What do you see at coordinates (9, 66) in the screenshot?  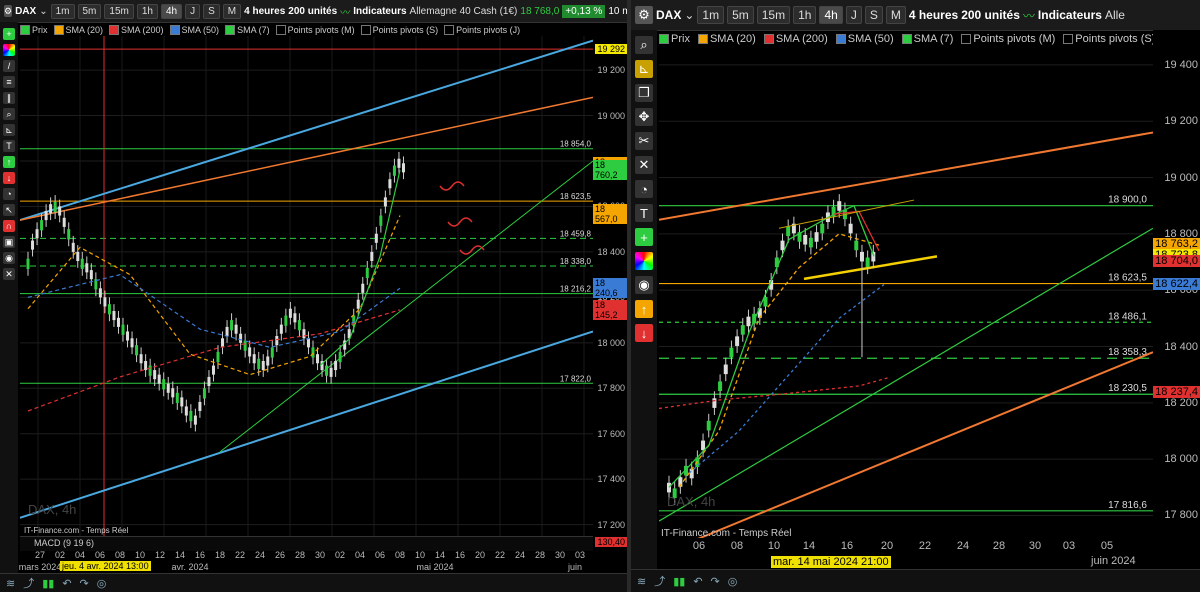 I see `line-tool-icon: /` at bounding box center [9, 66].